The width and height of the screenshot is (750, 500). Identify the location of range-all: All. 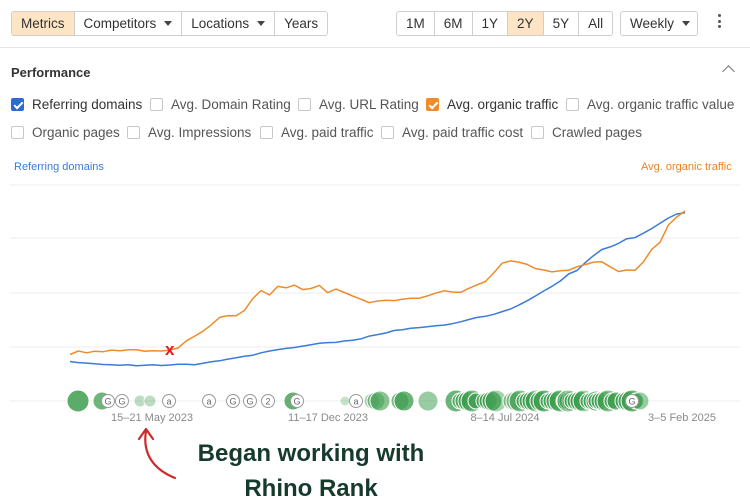
(595, 23).